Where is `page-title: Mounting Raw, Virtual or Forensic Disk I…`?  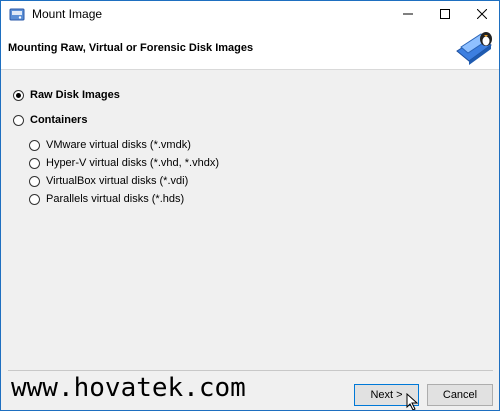 page-title: Mounting Raw, Virtual or Forensic Disk I… is located at coordinates (131, 48).